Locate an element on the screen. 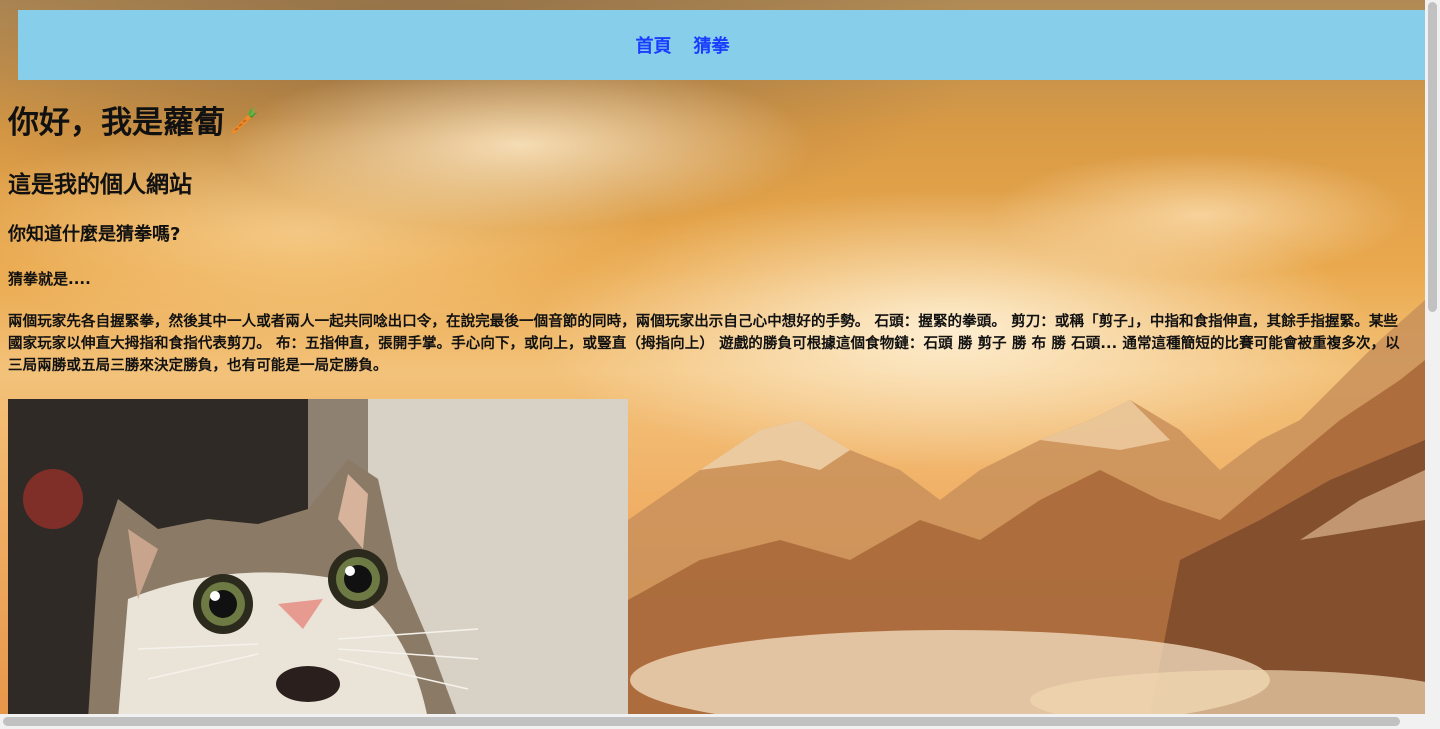  page-title-text: 你好，我是蘿蔔 is located at coordinates (116, 123).